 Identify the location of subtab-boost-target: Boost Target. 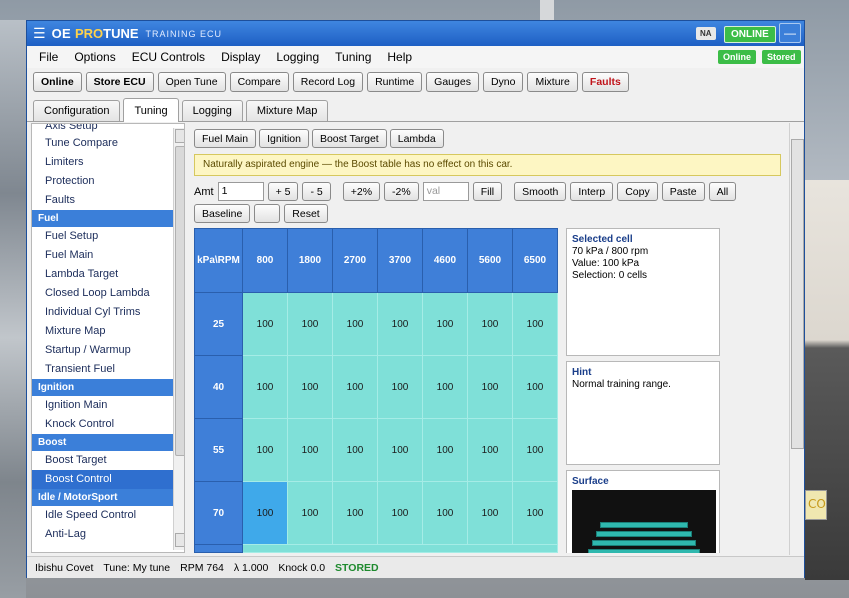
(349, 138).